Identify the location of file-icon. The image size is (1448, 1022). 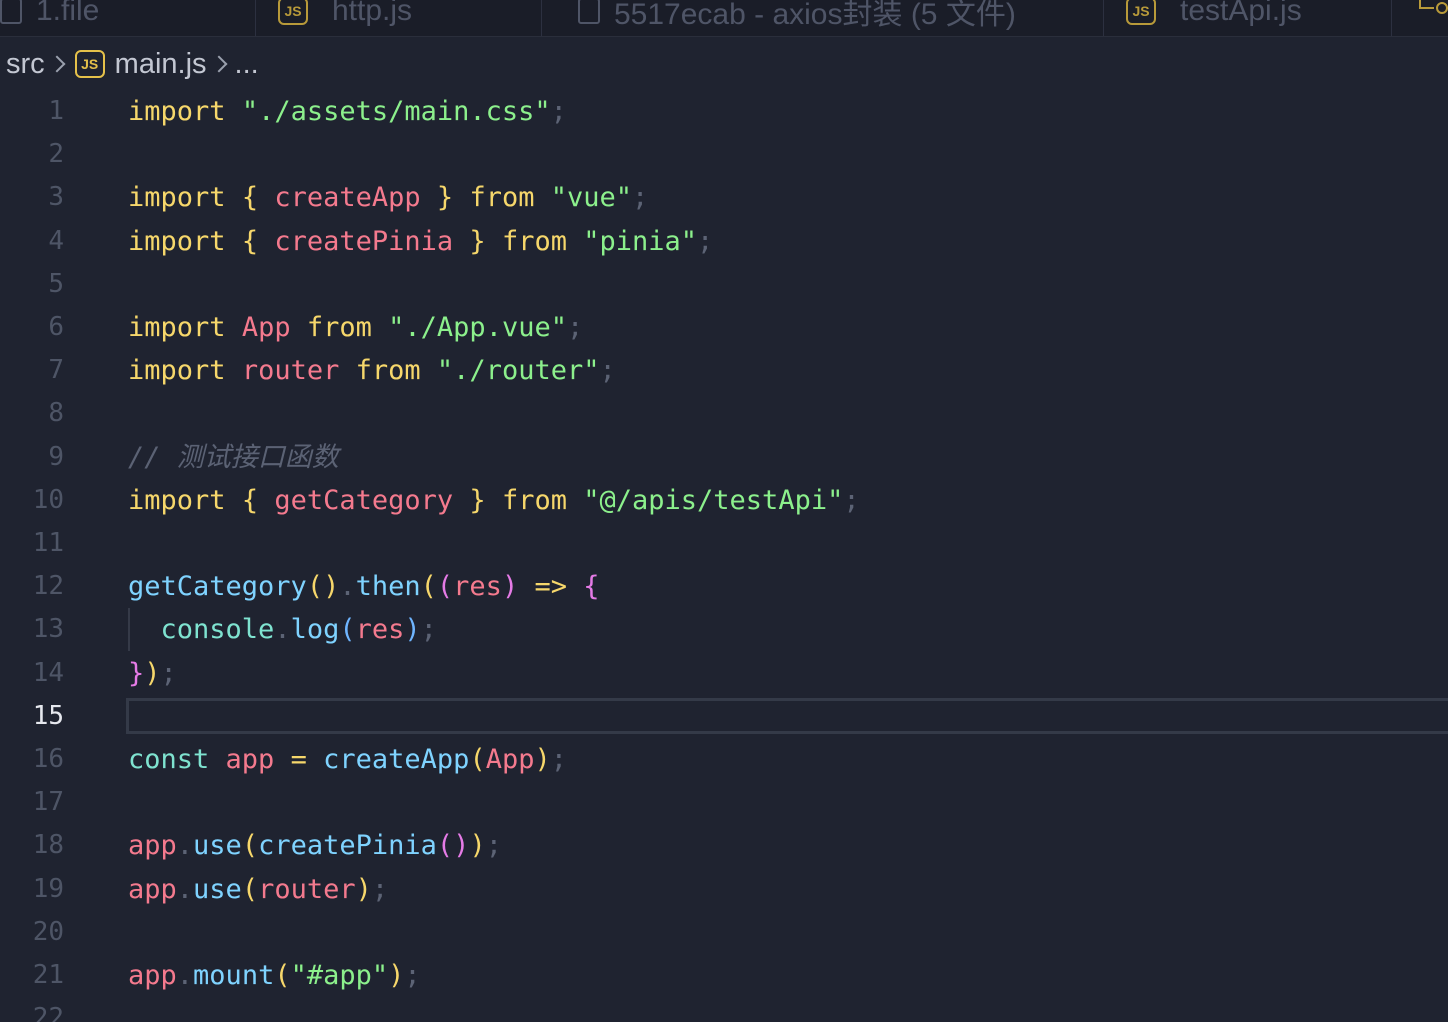
(11, 12).